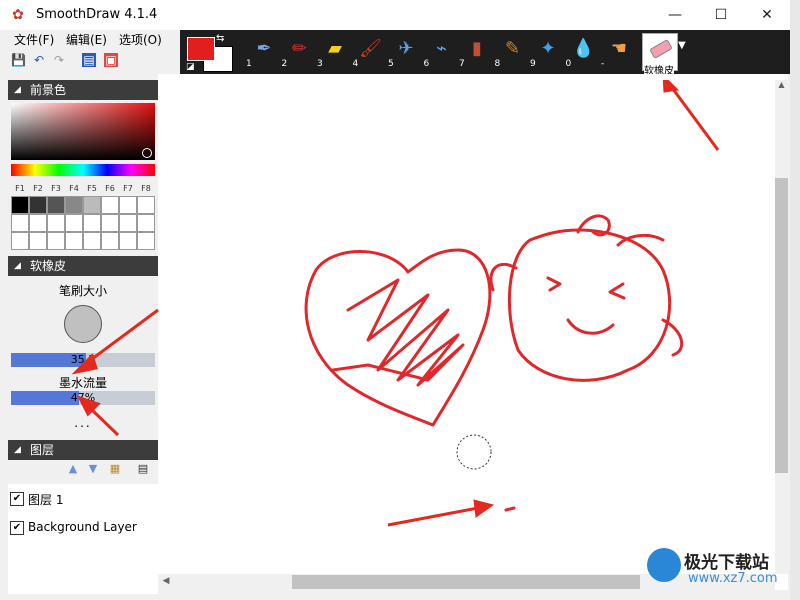 The height and width of the screenshot is (600, 800). I want to click on menu-edit: 编辑(E), so click(86, 40).